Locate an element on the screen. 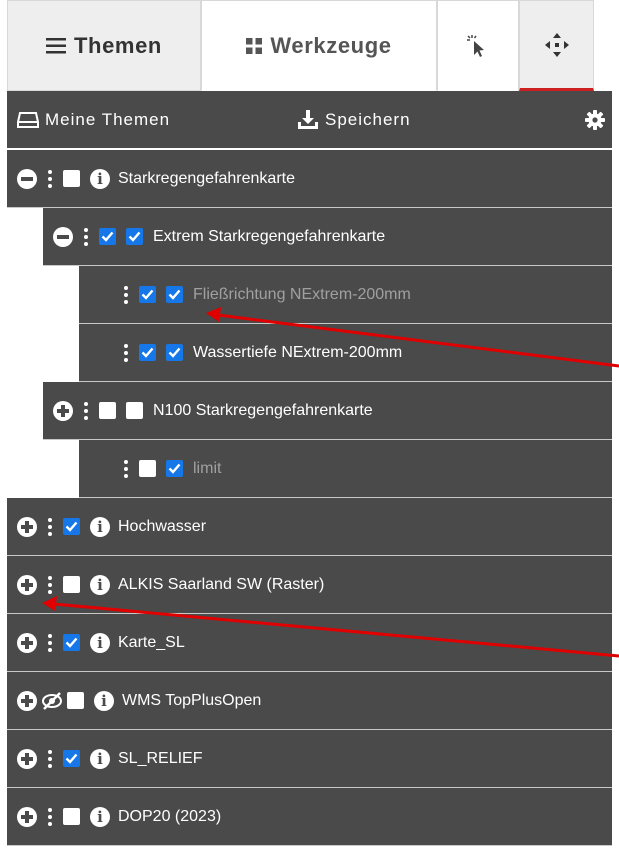  pointer-click-icon is located at coordinates (478, 46).